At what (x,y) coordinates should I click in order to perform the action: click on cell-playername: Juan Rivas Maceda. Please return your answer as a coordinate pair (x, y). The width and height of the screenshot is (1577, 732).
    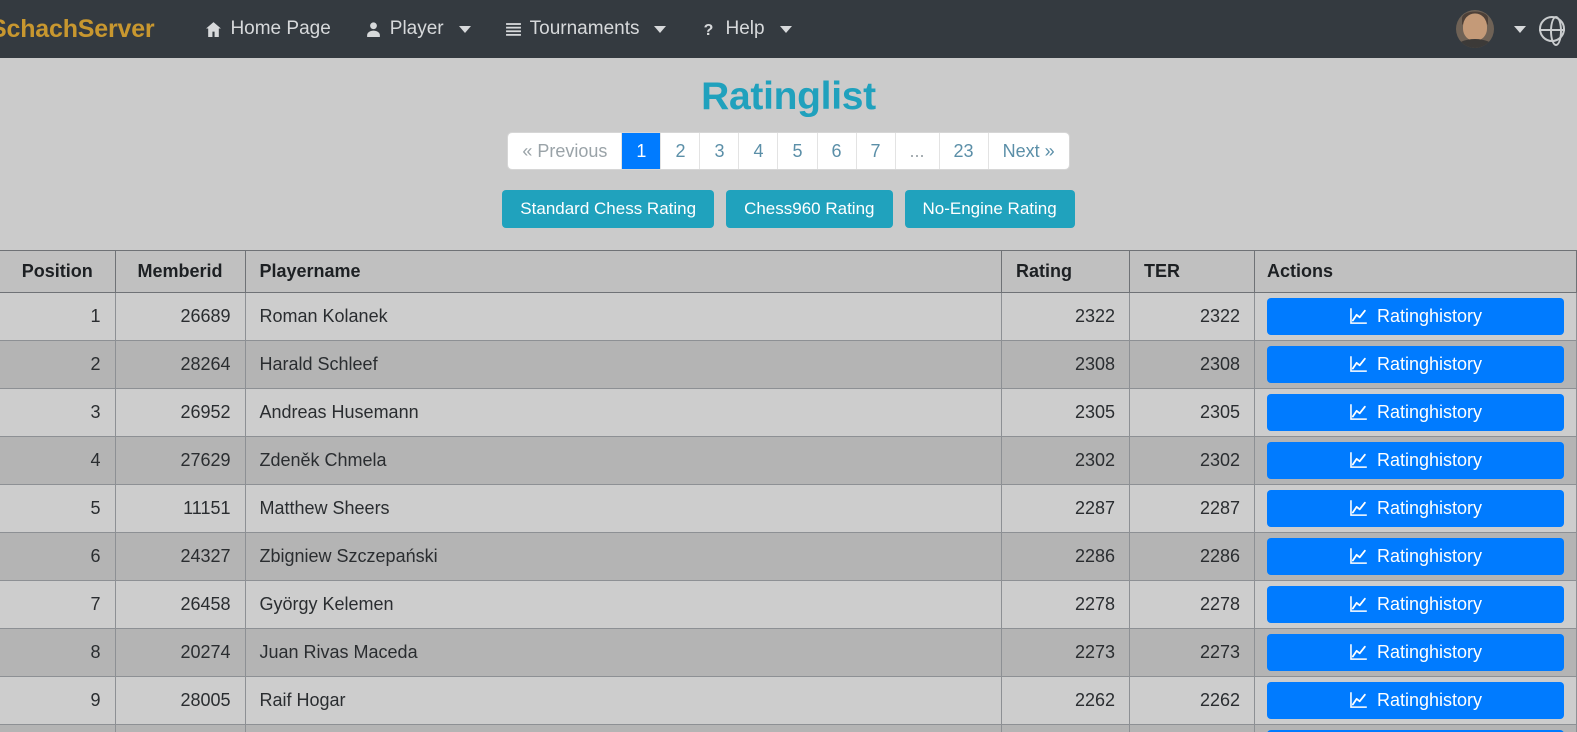
    Looking at the image, I should click on (623, 652).